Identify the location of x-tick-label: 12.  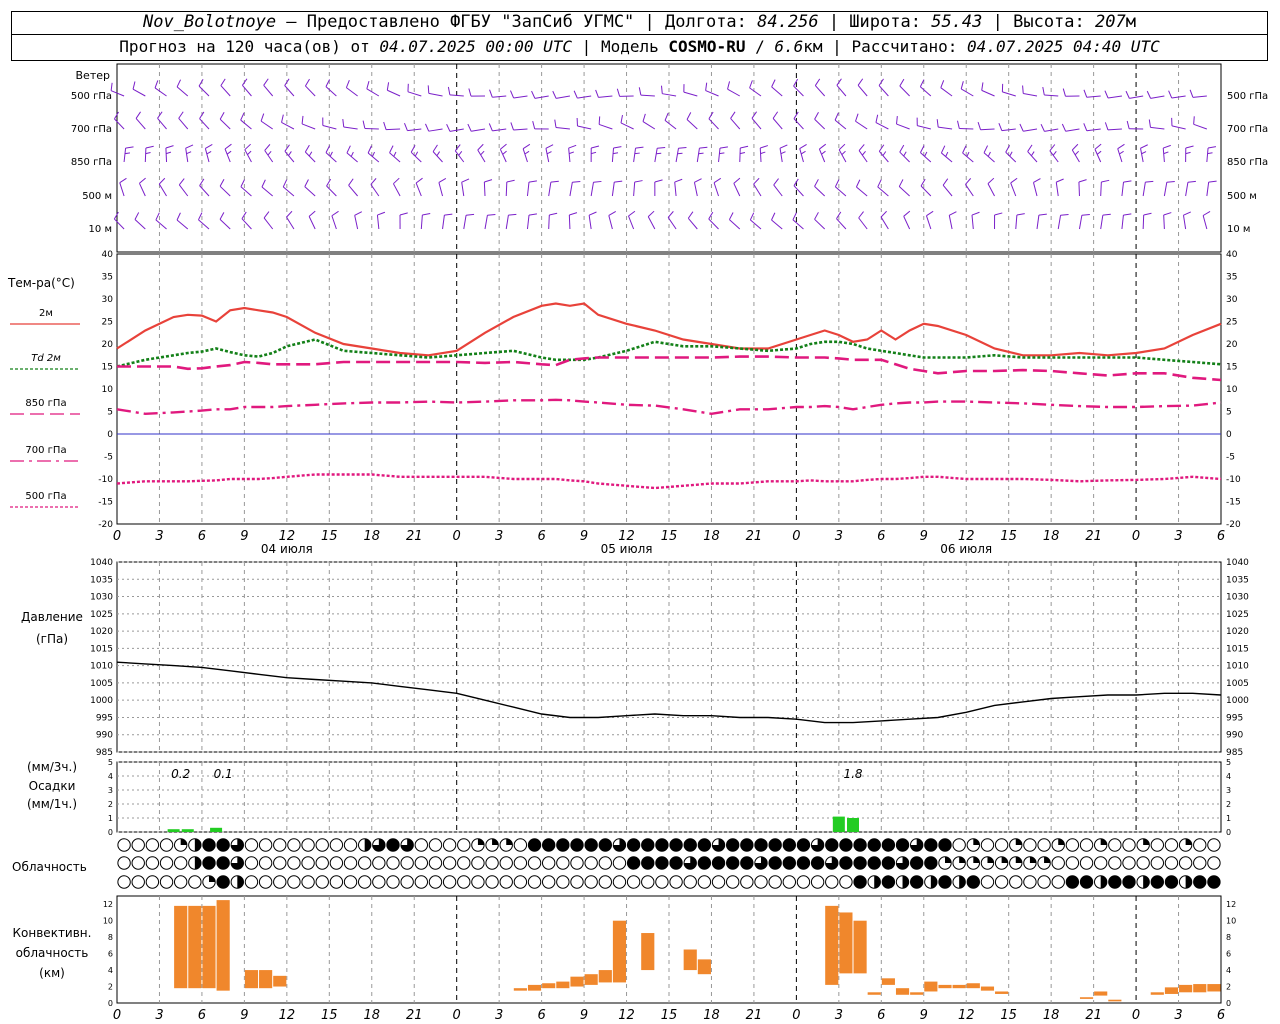
(626, 1015).